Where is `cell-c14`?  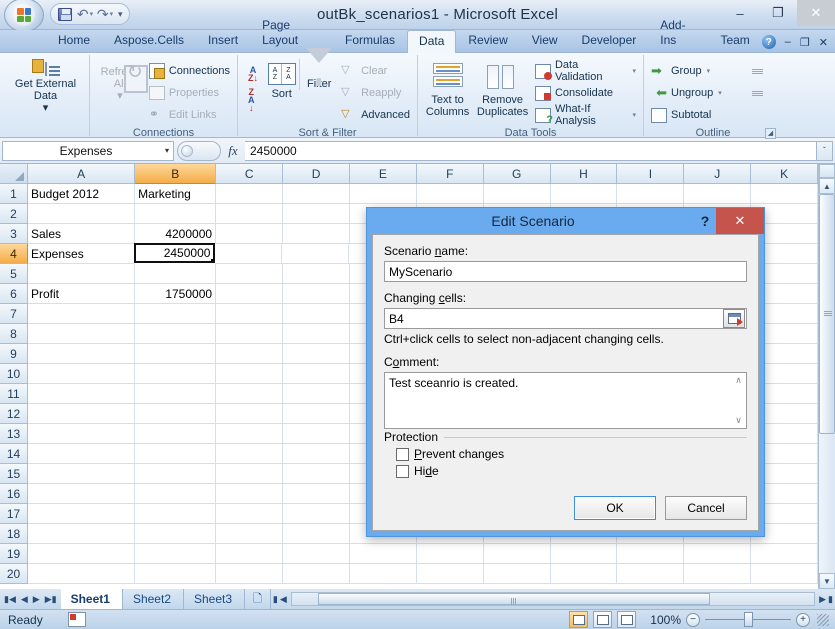
cell-c14 is located at coordinates (249, 454).